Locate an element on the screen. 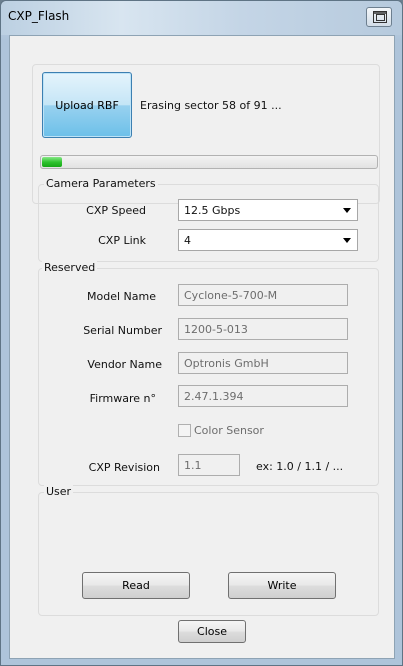  vendor-name-field: Optronis GmbH is located at coordinates (263, 363).